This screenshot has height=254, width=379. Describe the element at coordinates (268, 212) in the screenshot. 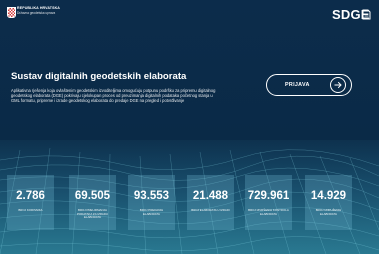

I see `stat-label: BROJ IZVRŠENIH KONTROLA ELABORATA` at that location.